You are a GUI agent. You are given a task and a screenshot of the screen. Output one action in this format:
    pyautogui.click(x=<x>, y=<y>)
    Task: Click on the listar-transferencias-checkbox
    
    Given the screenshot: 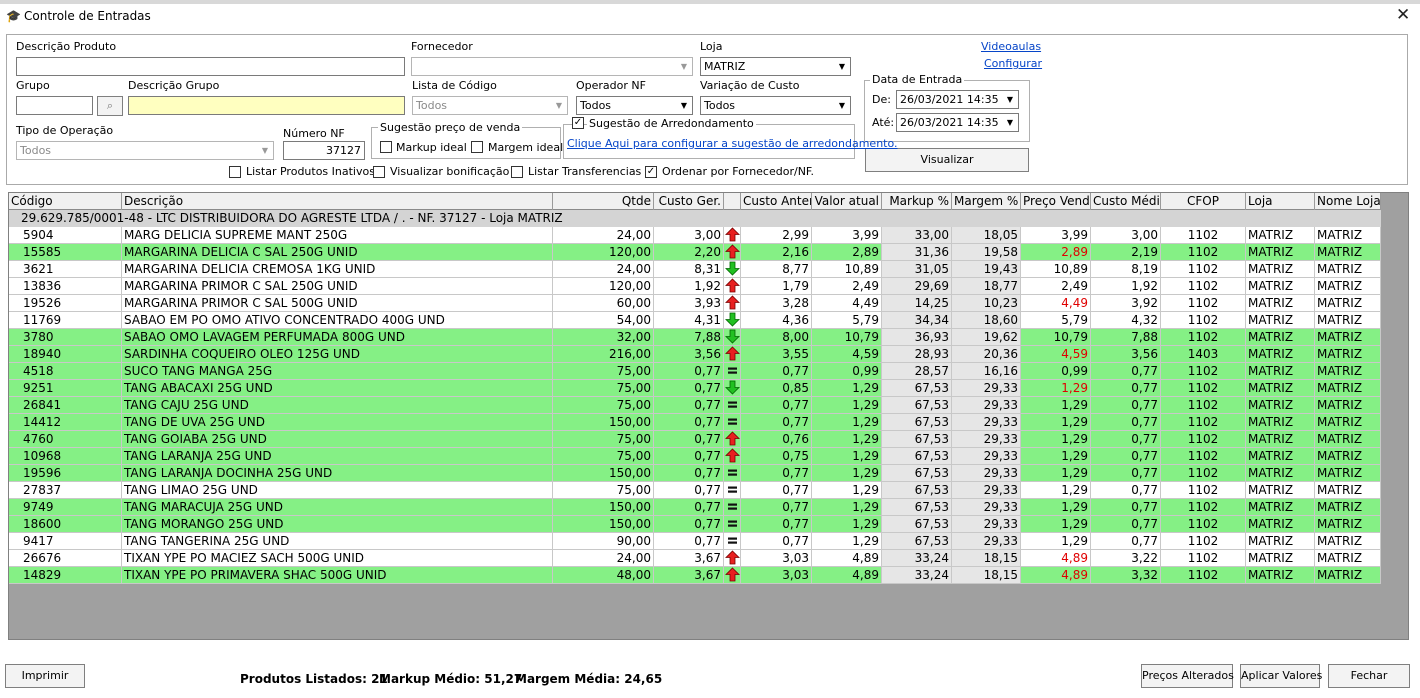 What is the action you would take?
    pyautogui.click(x=517, y=172)
    